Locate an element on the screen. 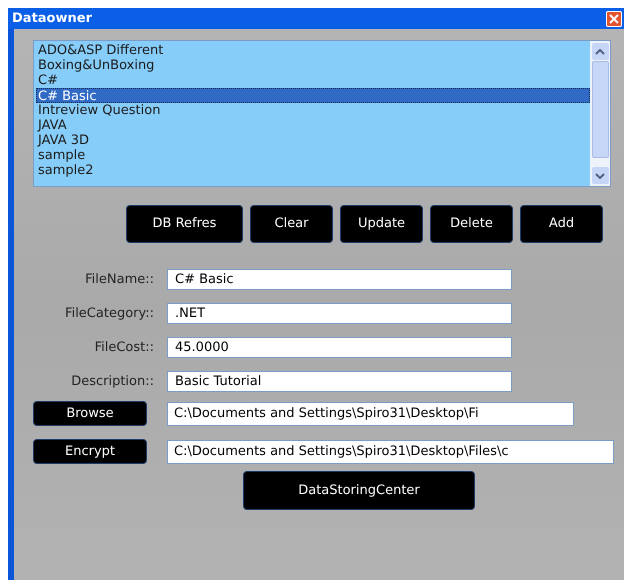  path-button: Browse is located at coordinates (90, 413).